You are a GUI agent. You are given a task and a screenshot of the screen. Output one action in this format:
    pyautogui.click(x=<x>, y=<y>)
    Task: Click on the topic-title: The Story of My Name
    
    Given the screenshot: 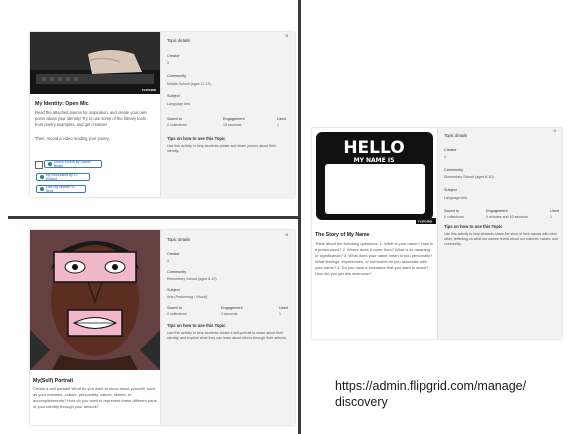 What is the action you would take?
    pyautogui.click(x=342, y=235)
    